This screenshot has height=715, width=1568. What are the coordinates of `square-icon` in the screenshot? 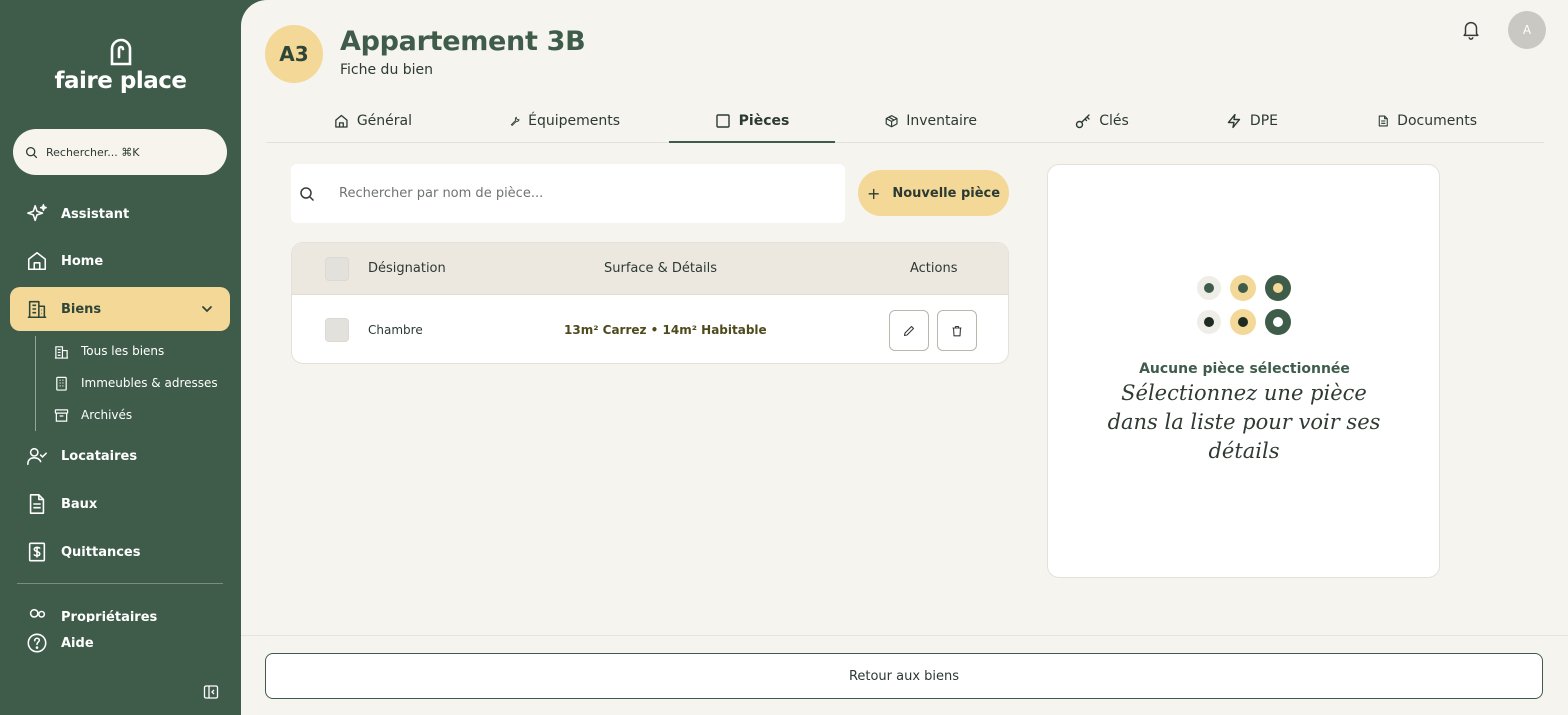 It's located at (722, 121).